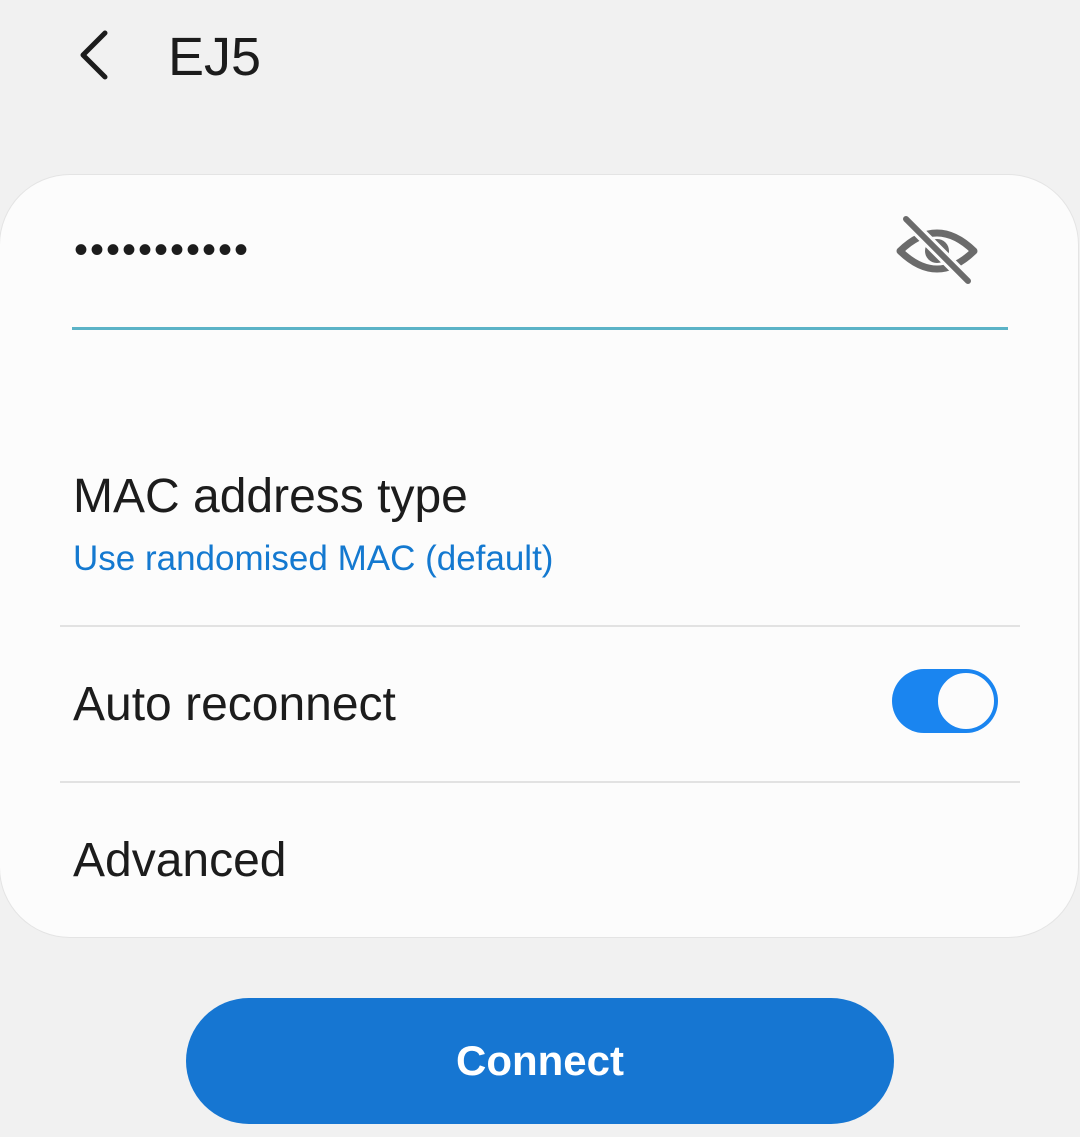 Image resolution: width=1080 pixels, height=1137 pixels. What do you see at coordinates (234, 704) in the screenshot?
I see `auto-reconnect-label: Auto reconnect` at bounding box center [234, 704].